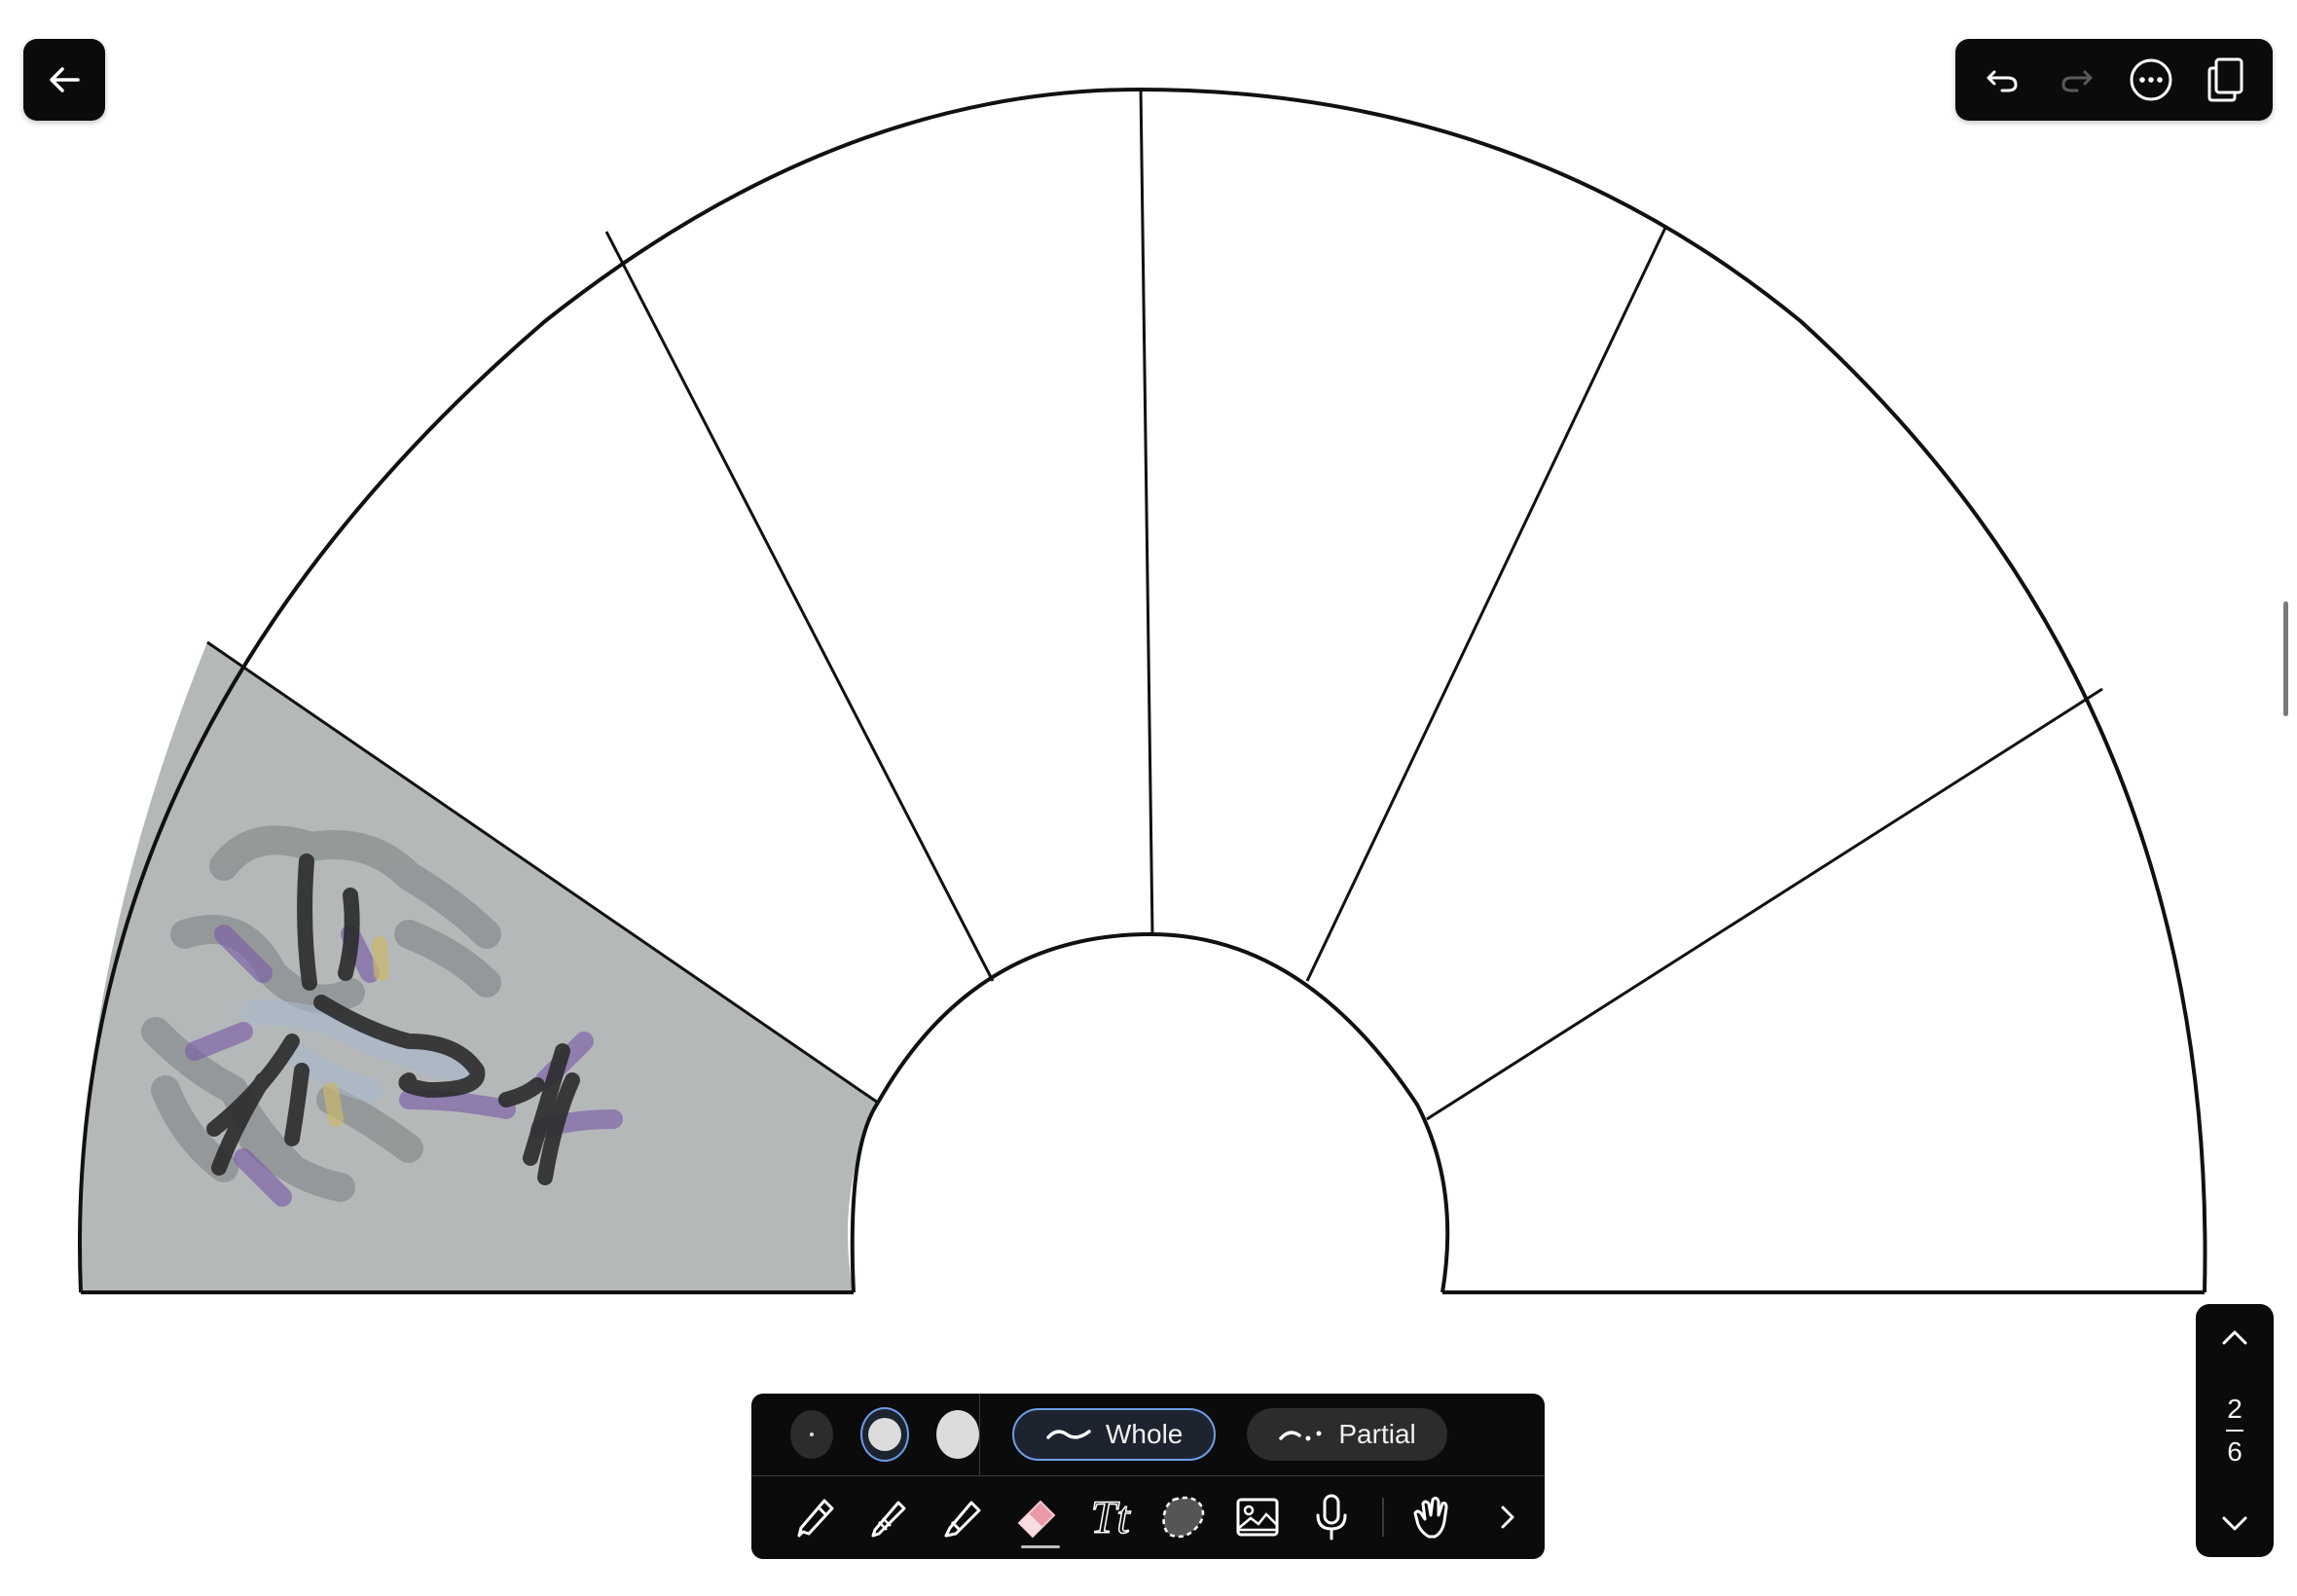  What do you see at coordinates (1300, 1436) in the screenshot?
I see `partial-stroke-icon` at bounding box center [1300, 1436].